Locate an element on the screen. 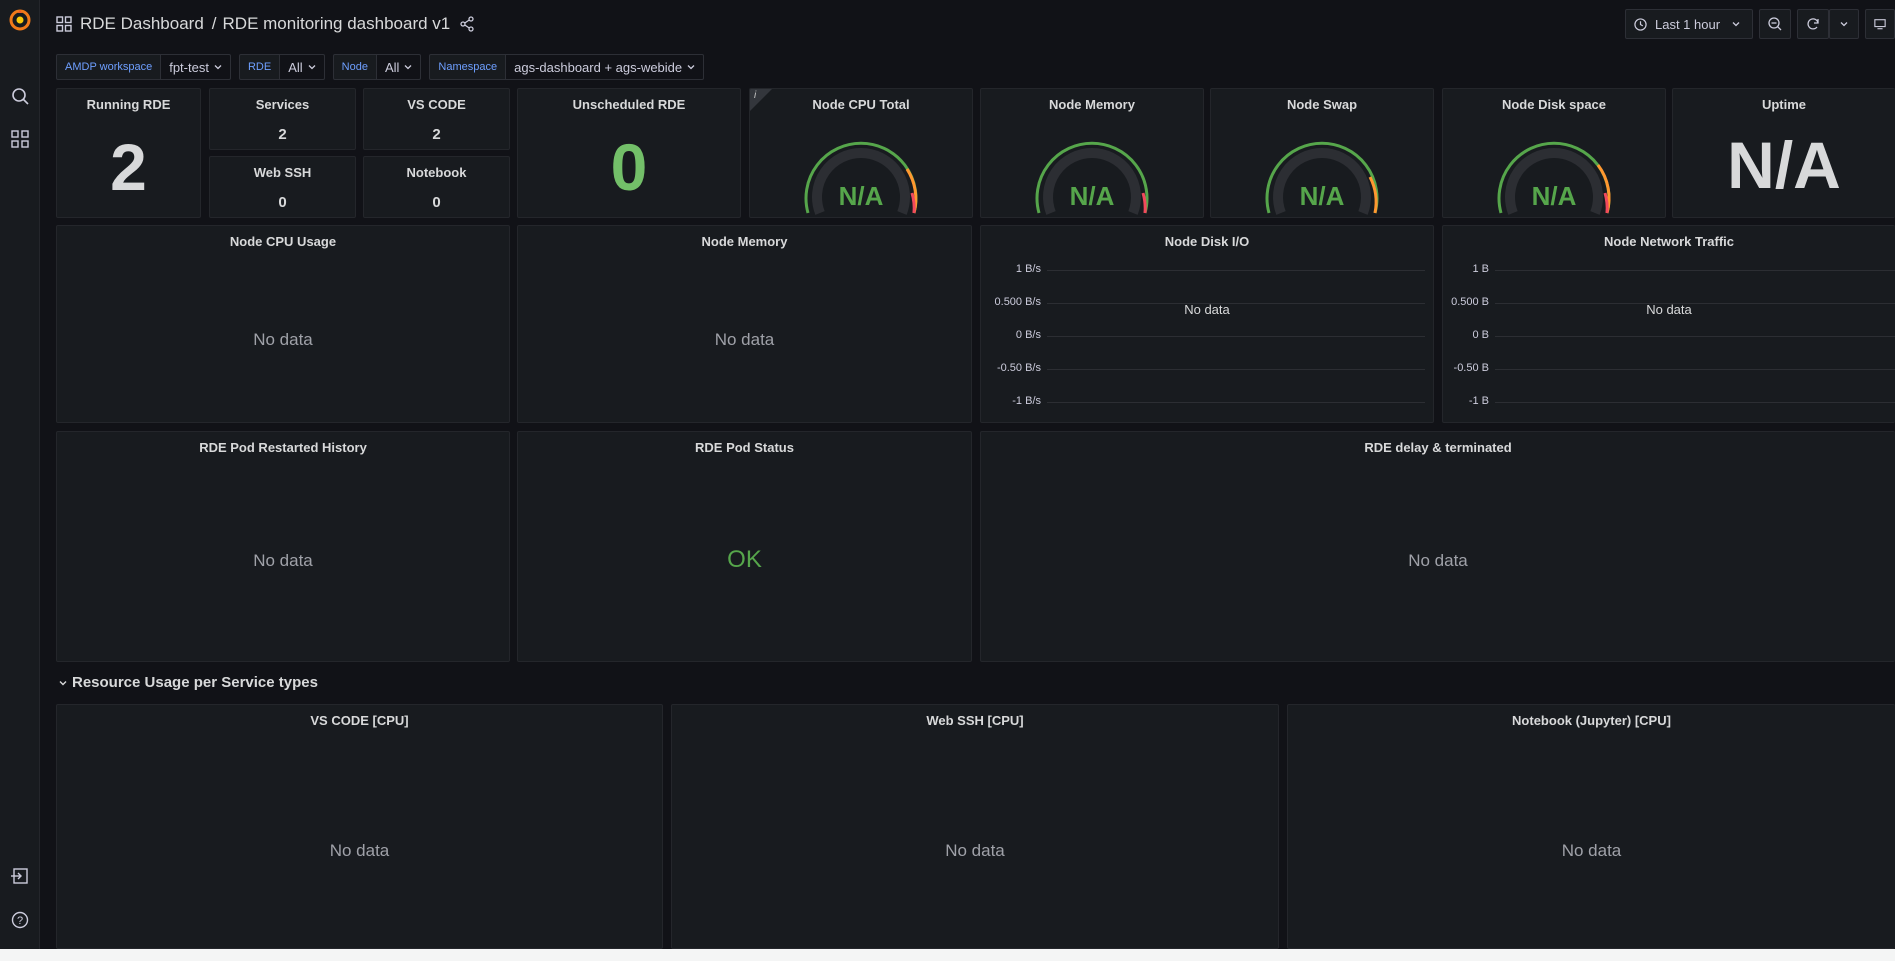 The width and height of the screenshot is (1895, 961). panel-webssh: Web SSH 0 is located at coordinates (282, 187).